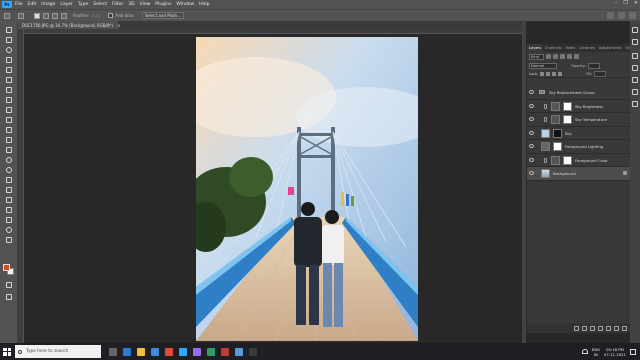 The height and width of the screenshot is (360, 640). What do you see at coordinates (8, 60) in the screenshot?
I see `object-selection-tool-icon` at bounding box center [8, 60].